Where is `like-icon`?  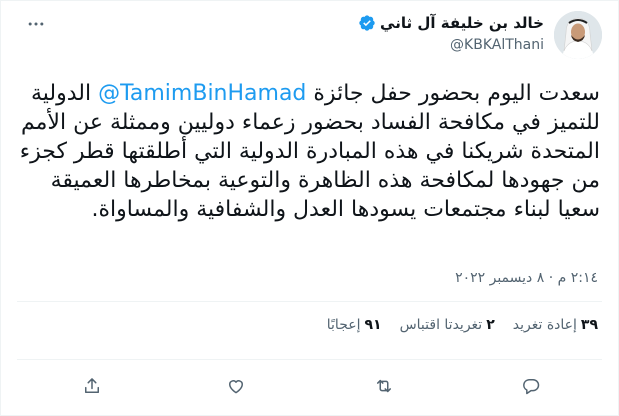 like-icon is located at coordinates (236, 386).